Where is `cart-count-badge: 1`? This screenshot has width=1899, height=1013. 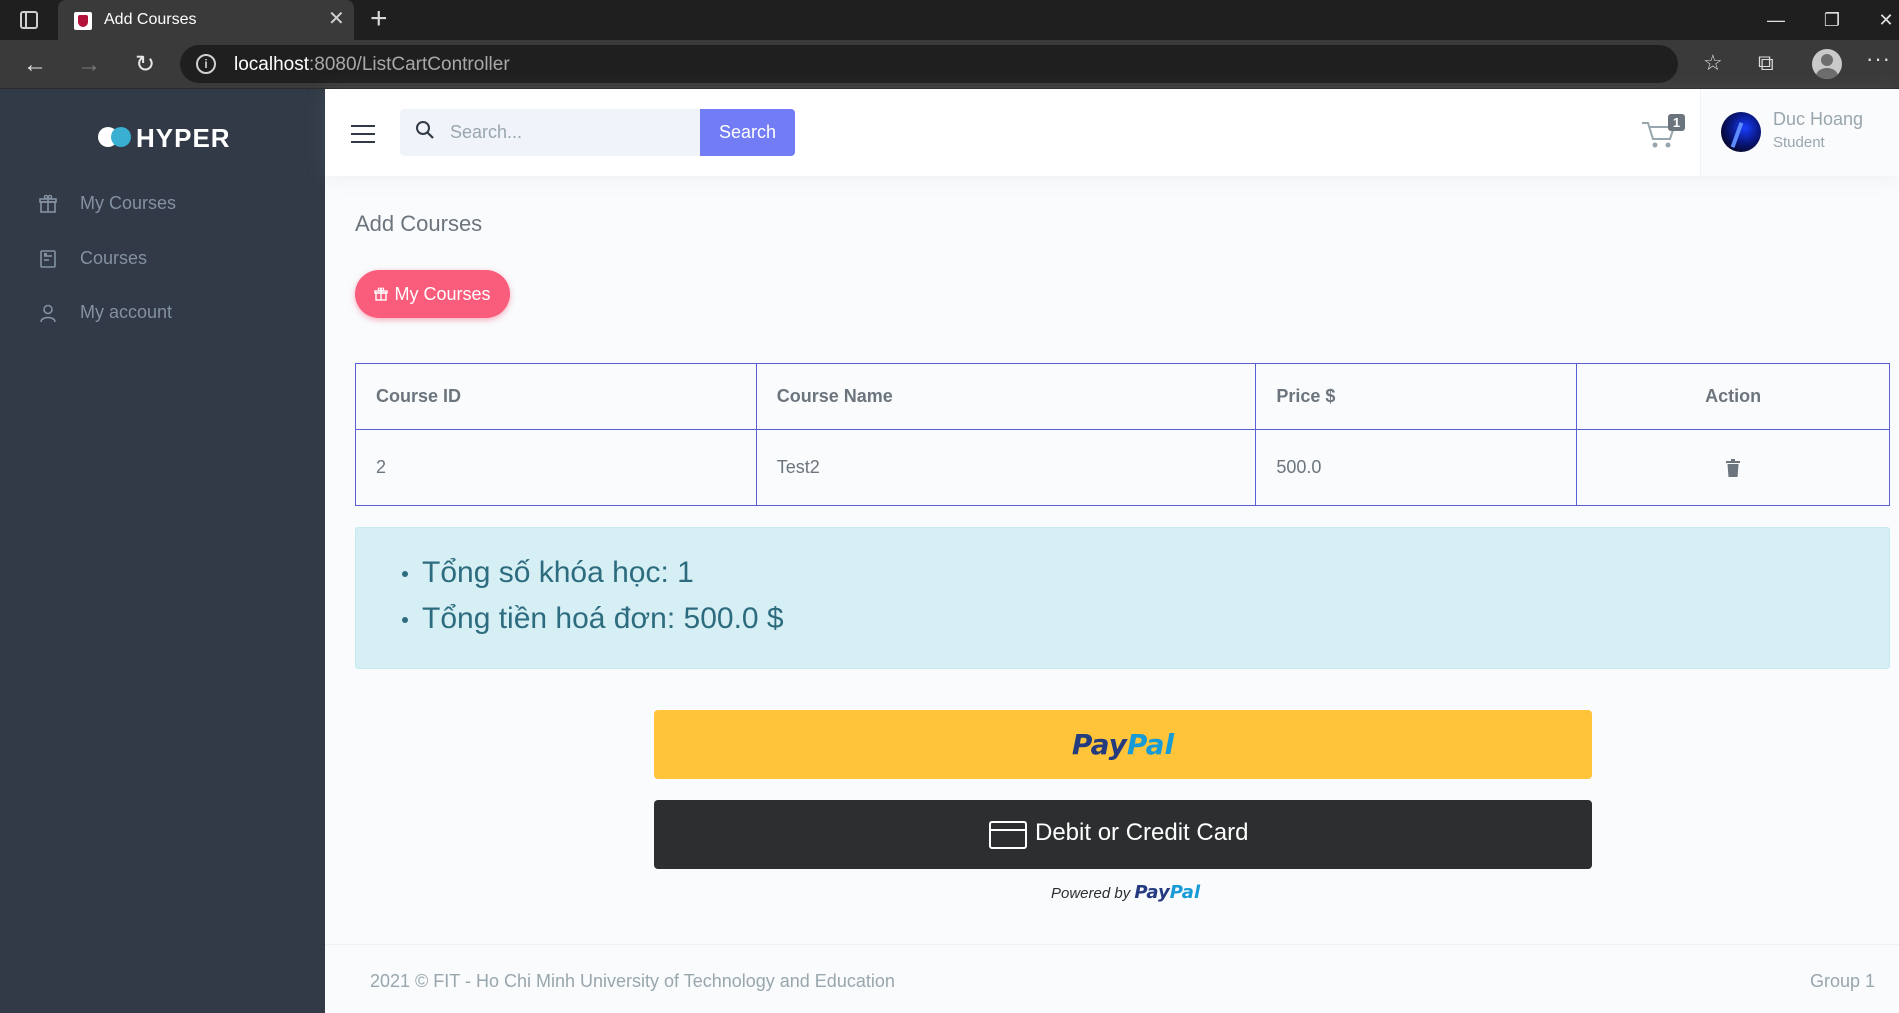 cart-count-badge: 1 is located at coordinates (1676, 122).